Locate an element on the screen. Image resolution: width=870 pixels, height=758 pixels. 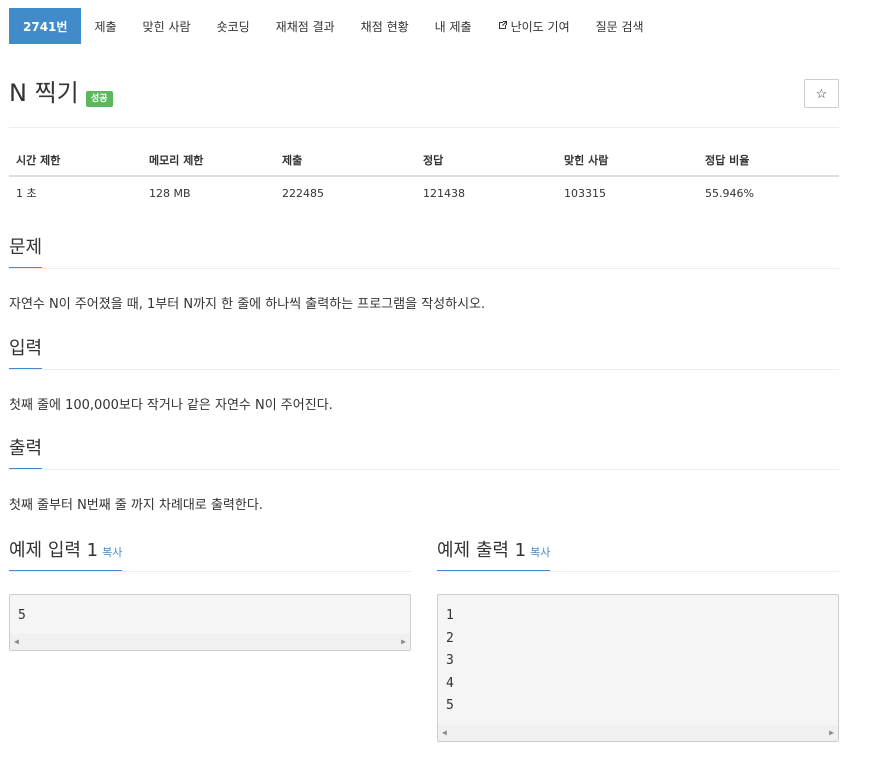
section-body: 첫째 줄부터 N번째 줄 까지 차례대로 출력한다. is located at coordinates (136, 505).